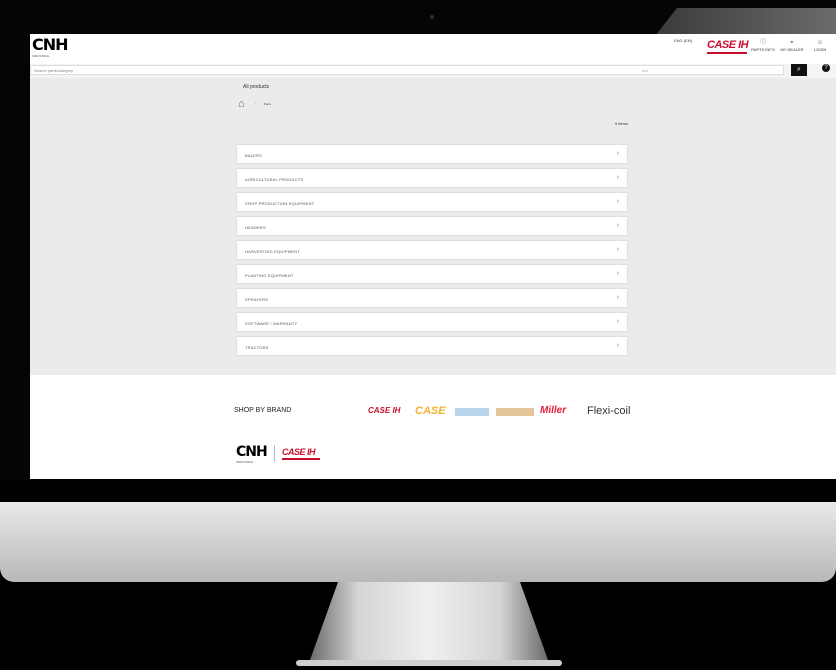  Describe the element at coordinates (41, 56) in the screenshot. I see `cnh-logo-subtitle: INDUSTRIAL` at that location.